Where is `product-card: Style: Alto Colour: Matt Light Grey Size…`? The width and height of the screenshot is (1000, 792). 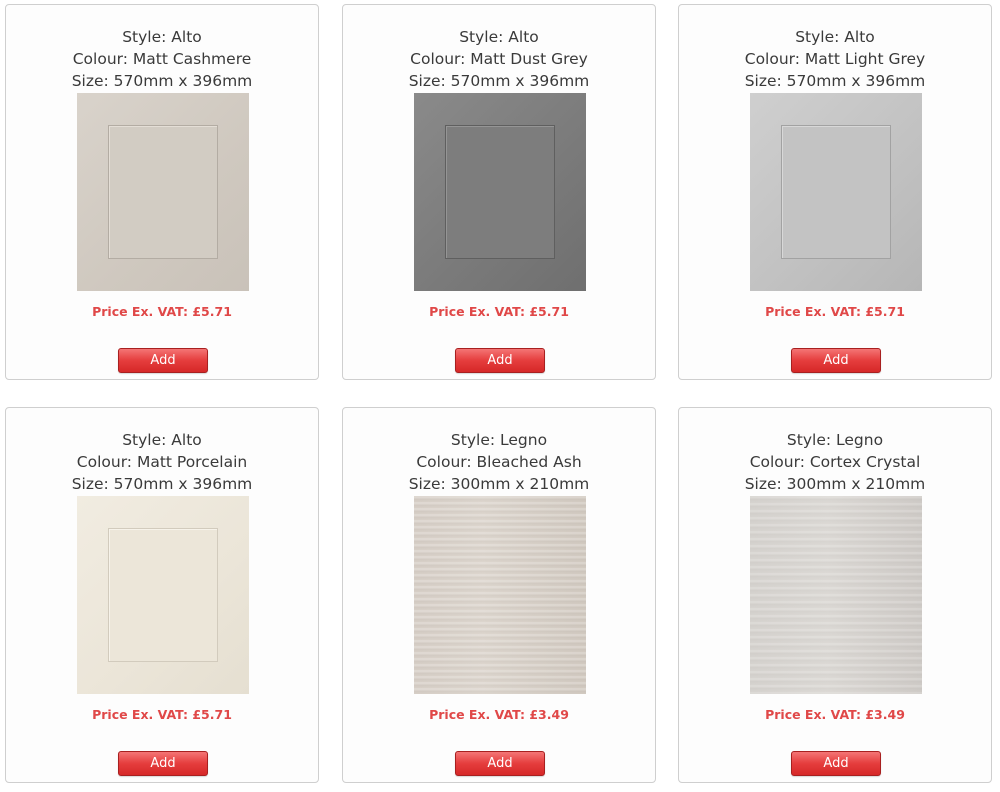 product-card: Style: Alto Colour: Matt Light Grey Size… is located at coordinates (835, 192).